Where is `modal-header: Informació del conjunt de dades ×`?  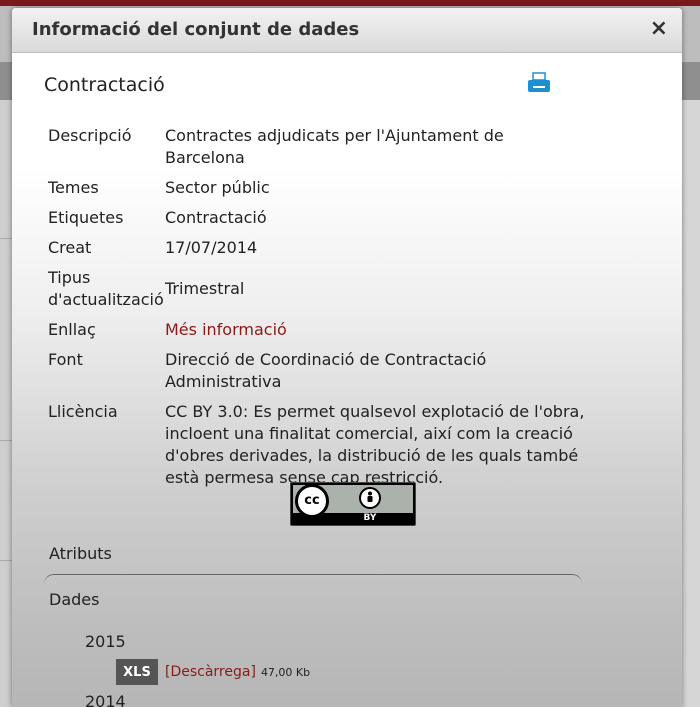 modal-header: Informació del conjunt de dades × is located at coordinates (347, 30).